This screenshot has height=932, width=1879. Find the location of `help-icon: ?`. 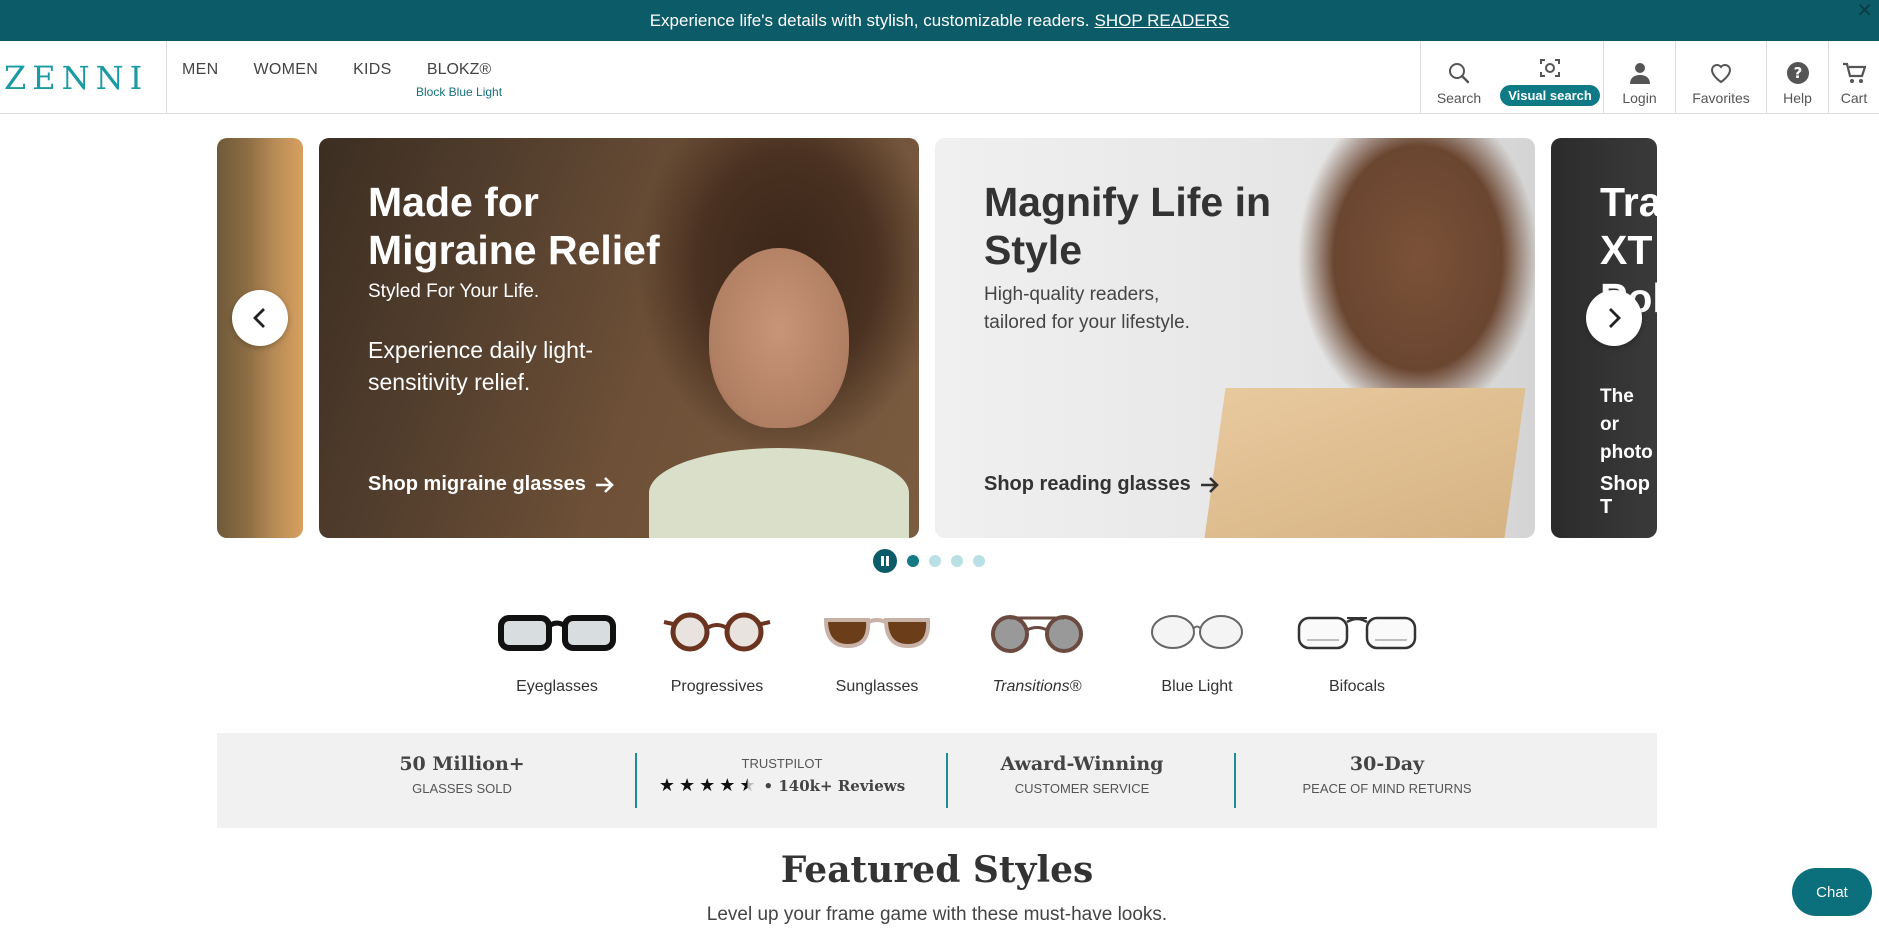

help-icon: ? is located at coordinates (1797, 73).